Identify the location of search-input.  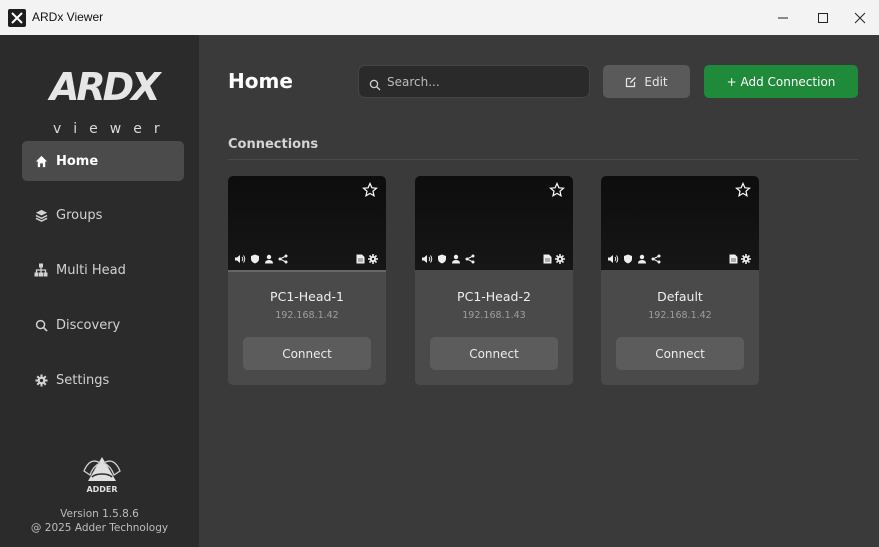
(482, 81).